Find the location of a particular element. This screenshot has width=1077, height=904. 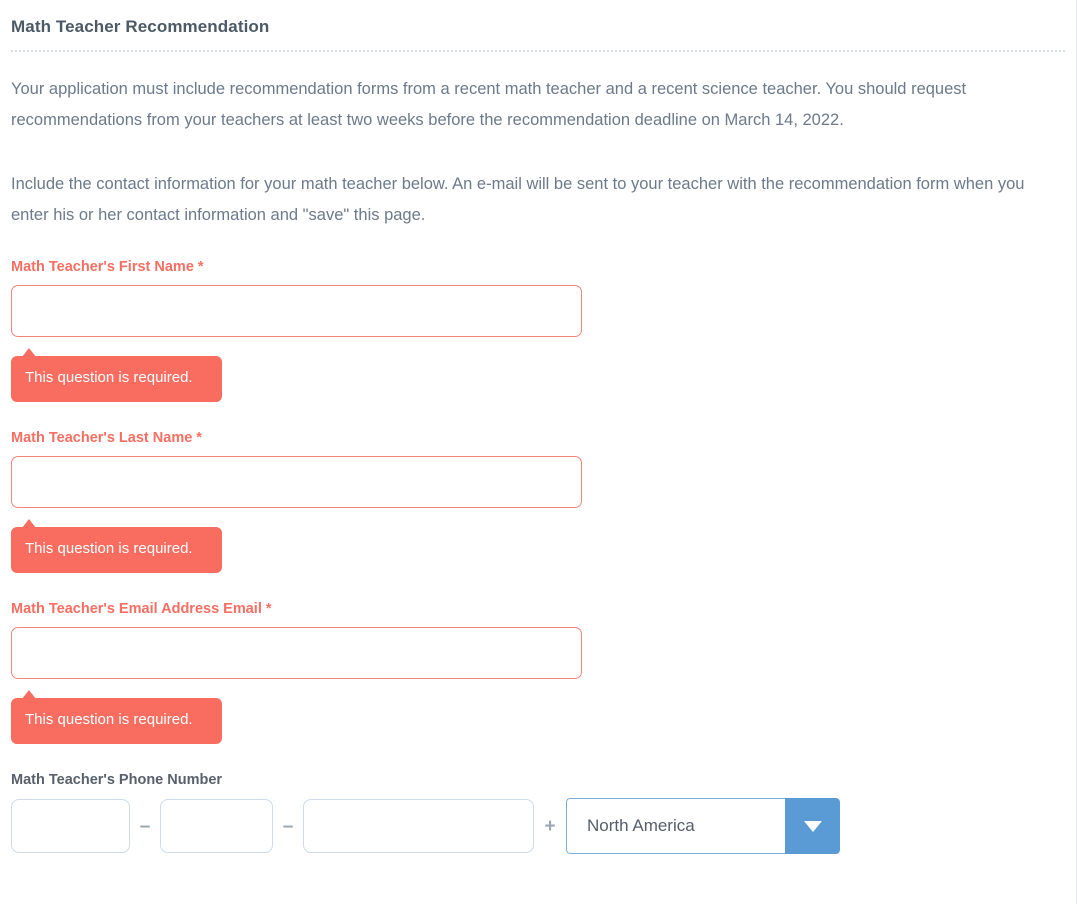

first-name-input is located at coordinates (296, 311).